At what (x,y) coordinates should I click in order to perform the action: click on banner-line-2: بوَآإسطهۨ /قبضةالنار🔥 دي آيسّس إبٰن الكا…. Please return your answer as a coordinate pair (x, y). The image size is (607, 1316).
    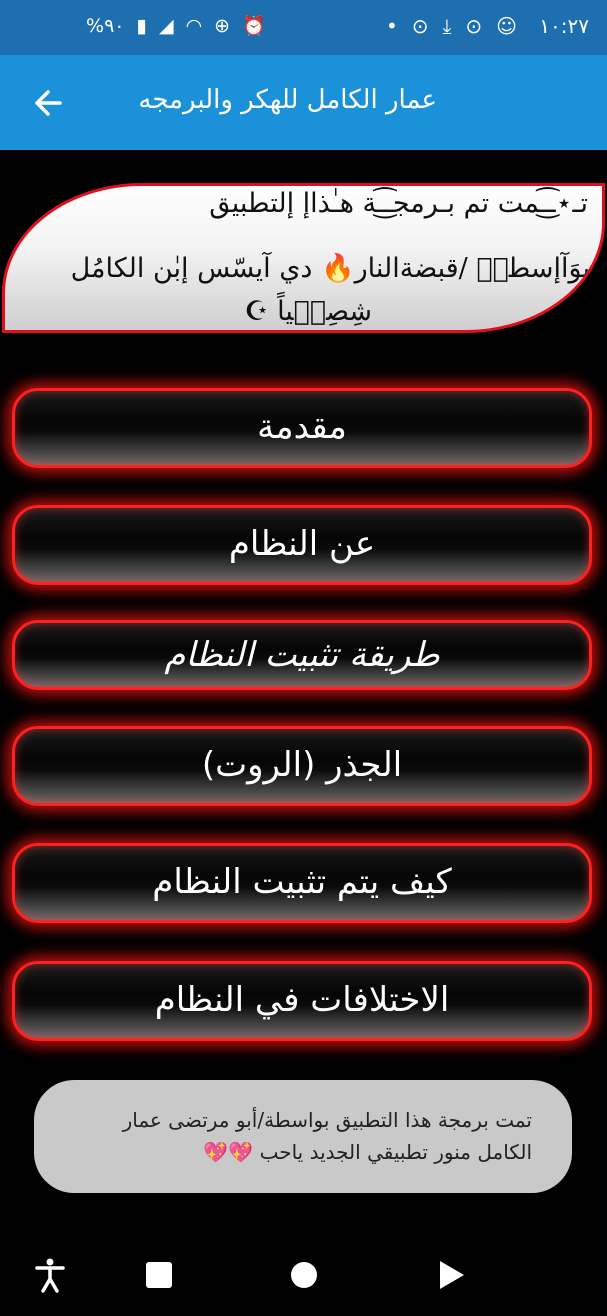
    Looking at the image, I should click on (330, 268).